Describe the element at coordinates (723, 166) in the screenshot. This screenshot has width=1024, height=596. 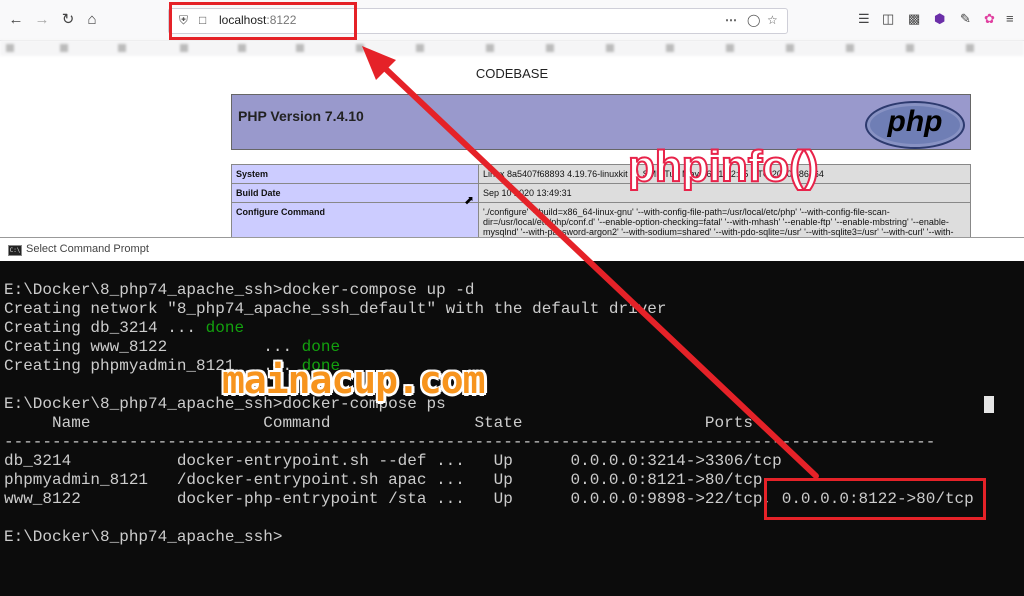
I see `phpinfo-callout: phpinfo()` at that location.